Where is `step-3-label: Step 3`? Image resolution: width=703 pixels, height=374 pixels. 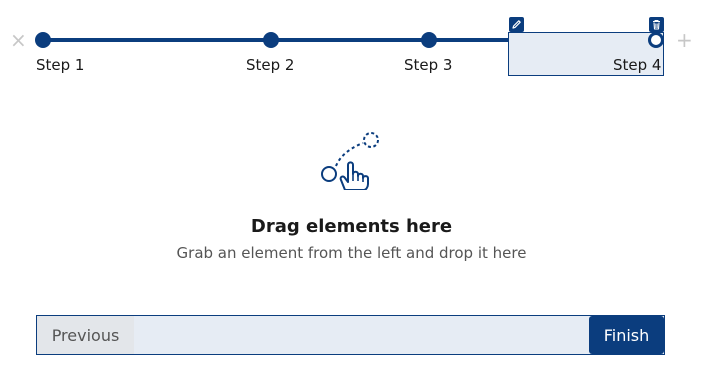 step-3-label: Step 3 is located at coordinates (428, 65).